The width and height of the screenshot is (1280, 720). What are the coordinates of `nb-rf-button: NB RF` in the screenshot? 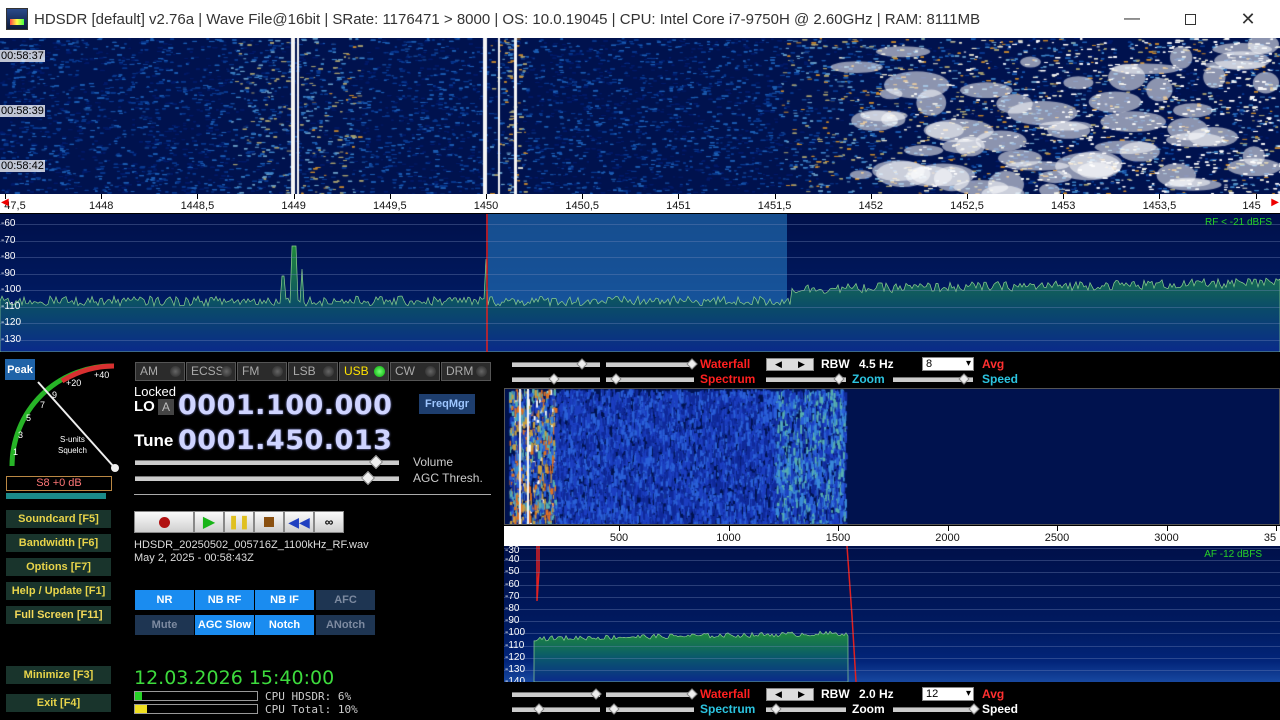 It's located at (224, 600).